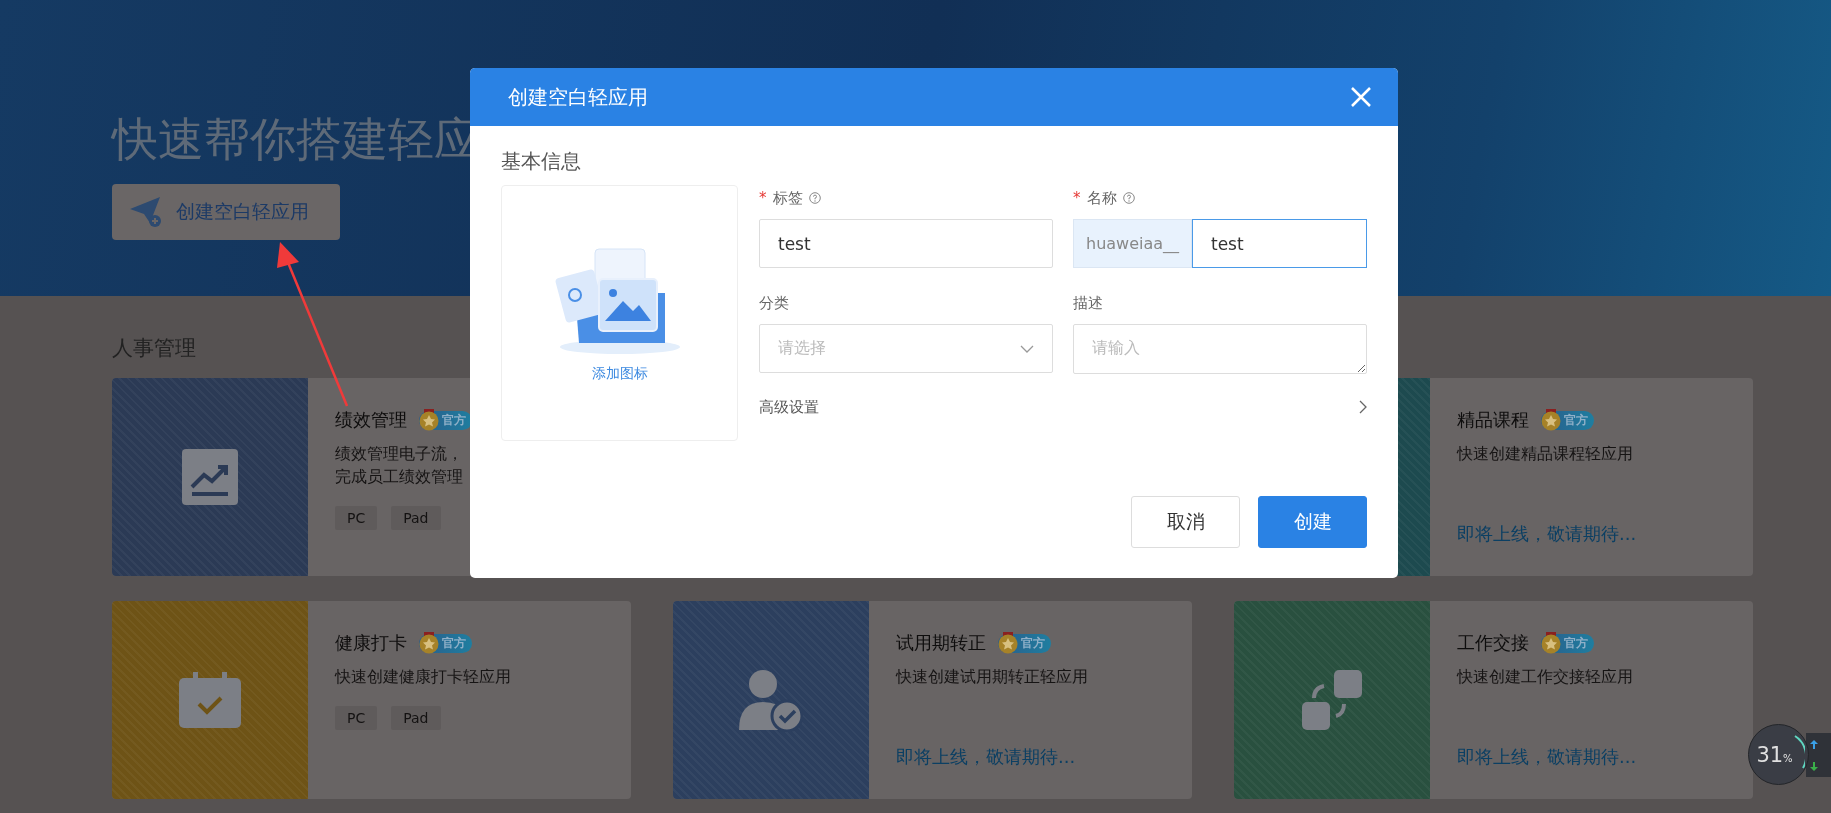 The width and height of the screenshot is (1831, 813). Describe the element at coordinates (1312, 522) in the screenshot. I see `create-button: 创建` at that location.